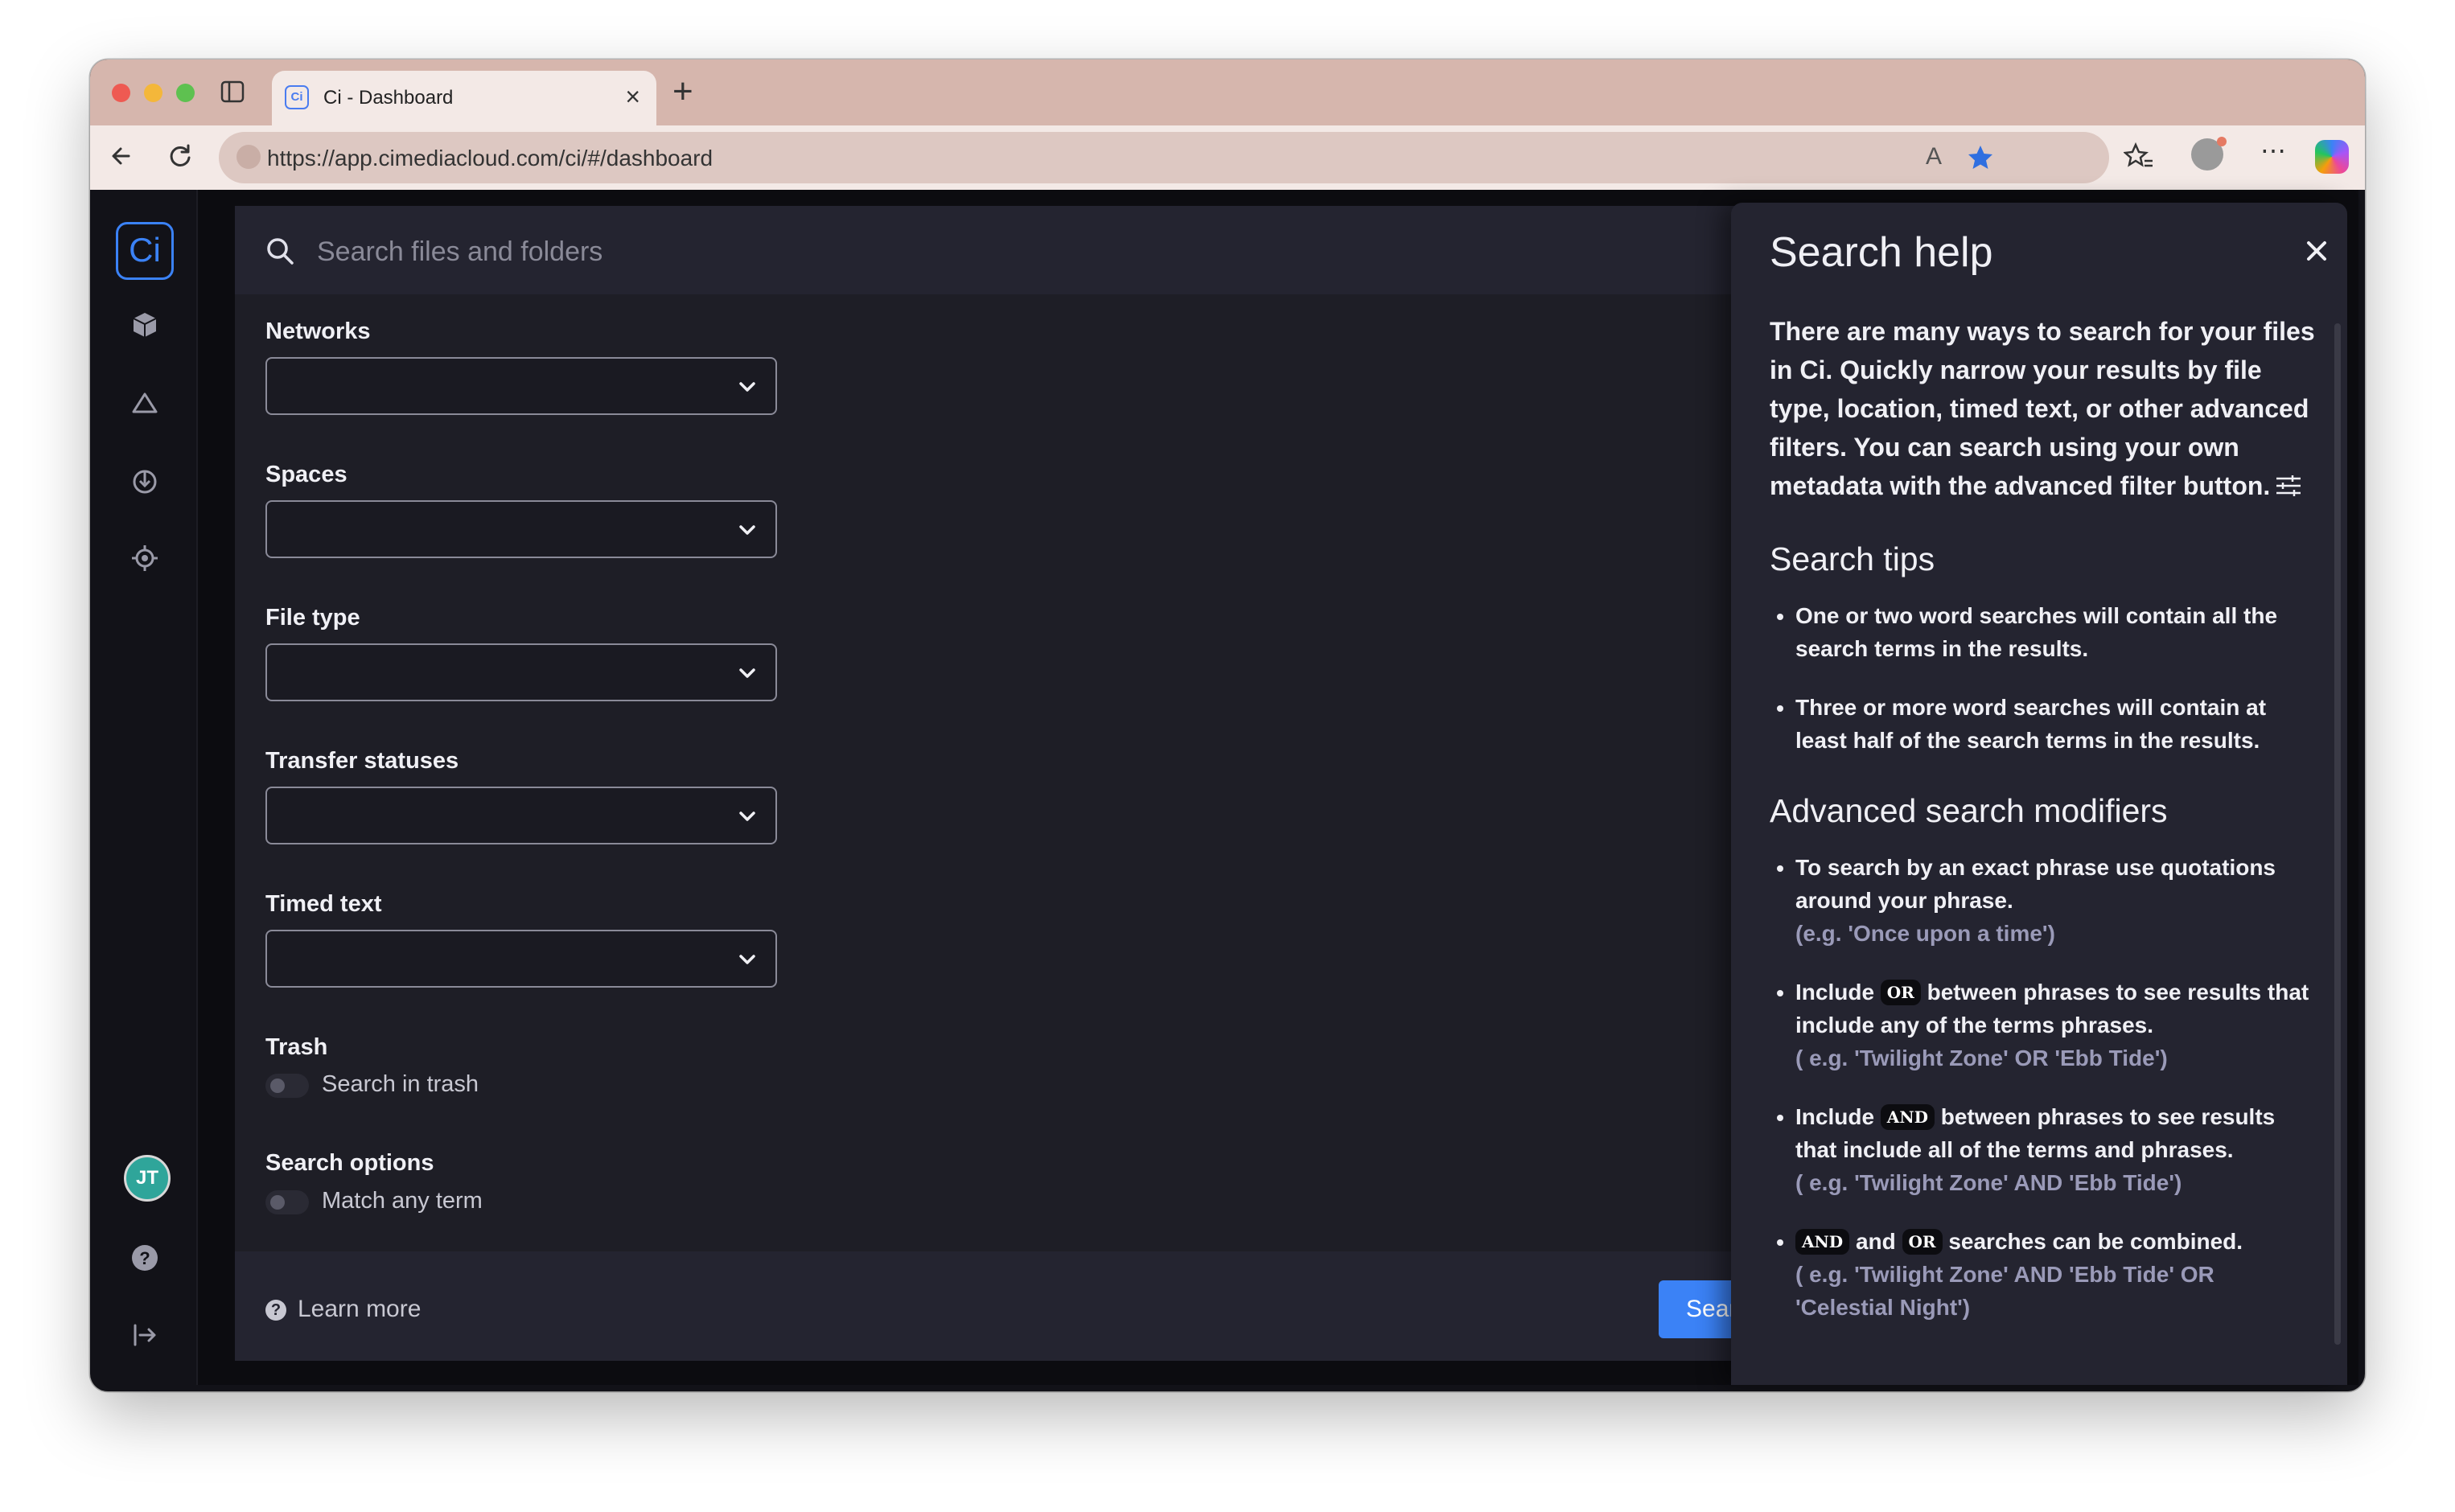 Image resolution: width=2455 pixels, height=1512 pixels. Describe the element at coordinates (464, 98) in the screenshot. I see `browser-tab: Ci Ci - Dashboard ×` at that location.